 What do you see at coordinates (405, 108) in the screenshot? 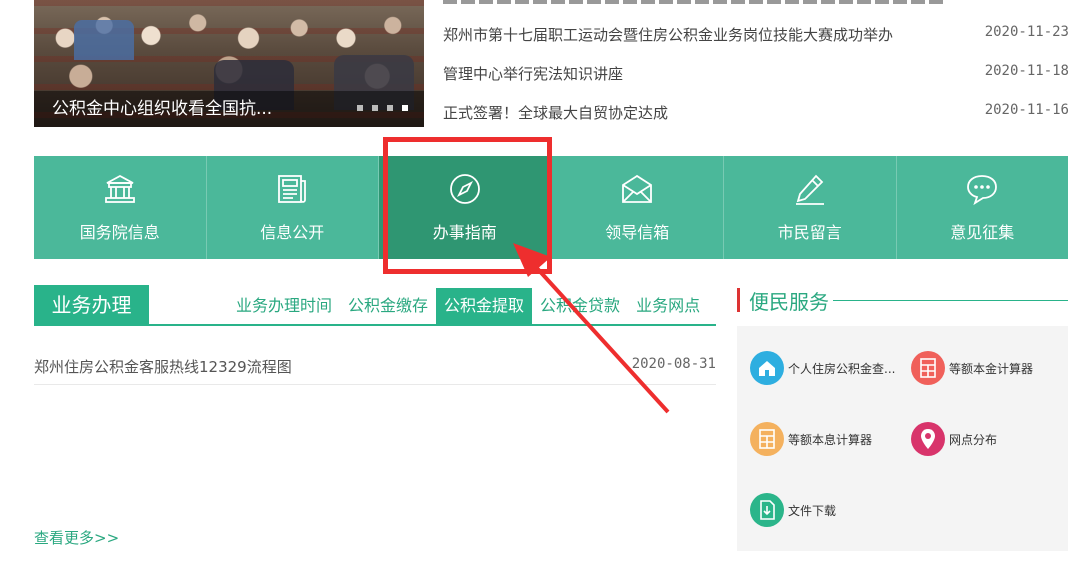
I see `carousel-dot-active` at bounding box center [405, 108].